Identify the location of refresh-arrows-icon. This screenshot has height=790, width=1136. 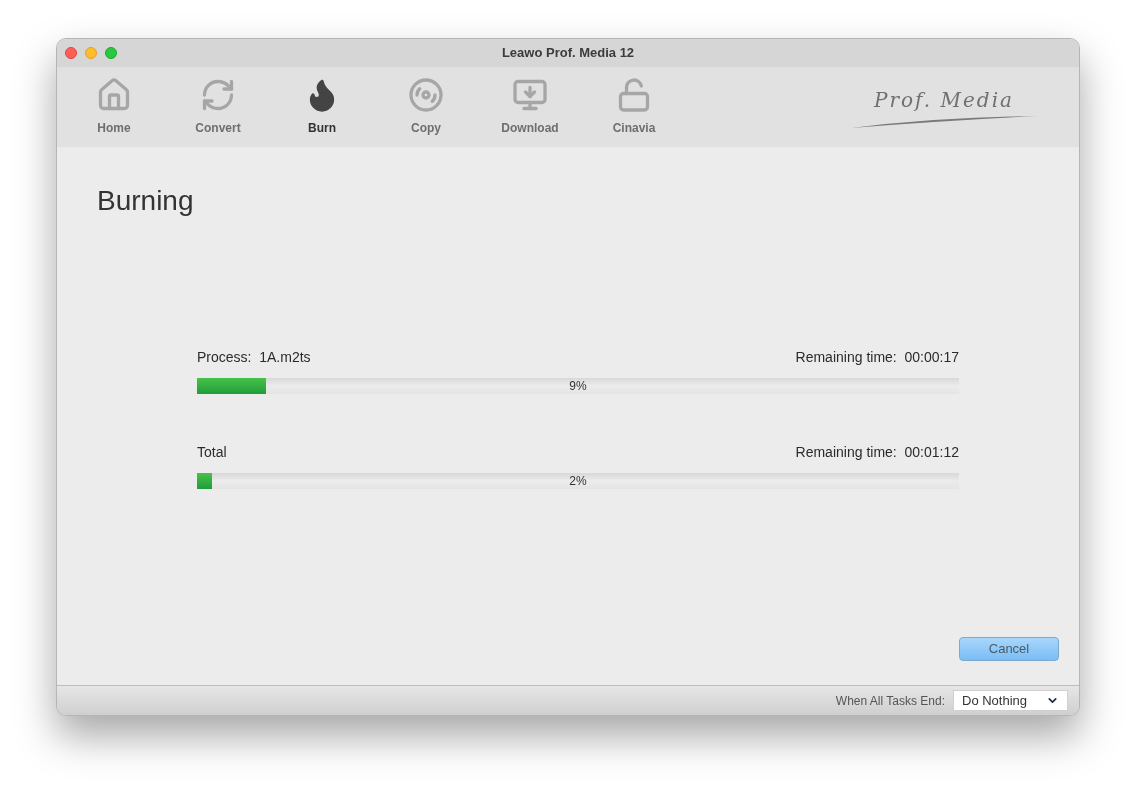
(218, 95).